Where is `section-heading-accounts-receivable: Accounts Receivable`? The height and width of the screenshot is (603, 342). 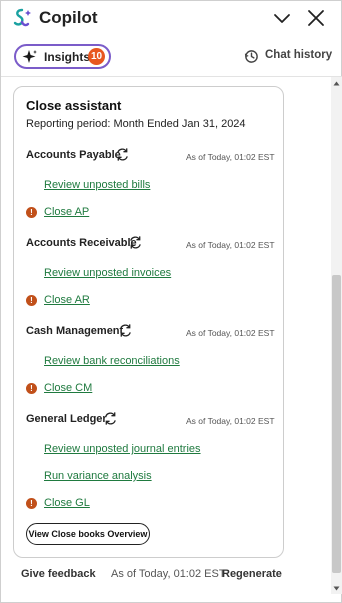
section-heading-accounts-receivable: Accounts Receivable is located at coordinates (81, 243).